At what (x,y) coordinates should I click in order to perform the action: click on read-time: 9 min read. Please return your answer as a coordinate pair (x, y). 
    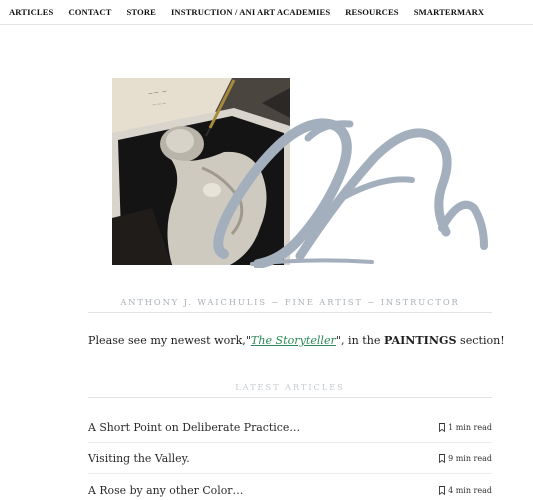
    Looking at the image, I should click on (465, 458).